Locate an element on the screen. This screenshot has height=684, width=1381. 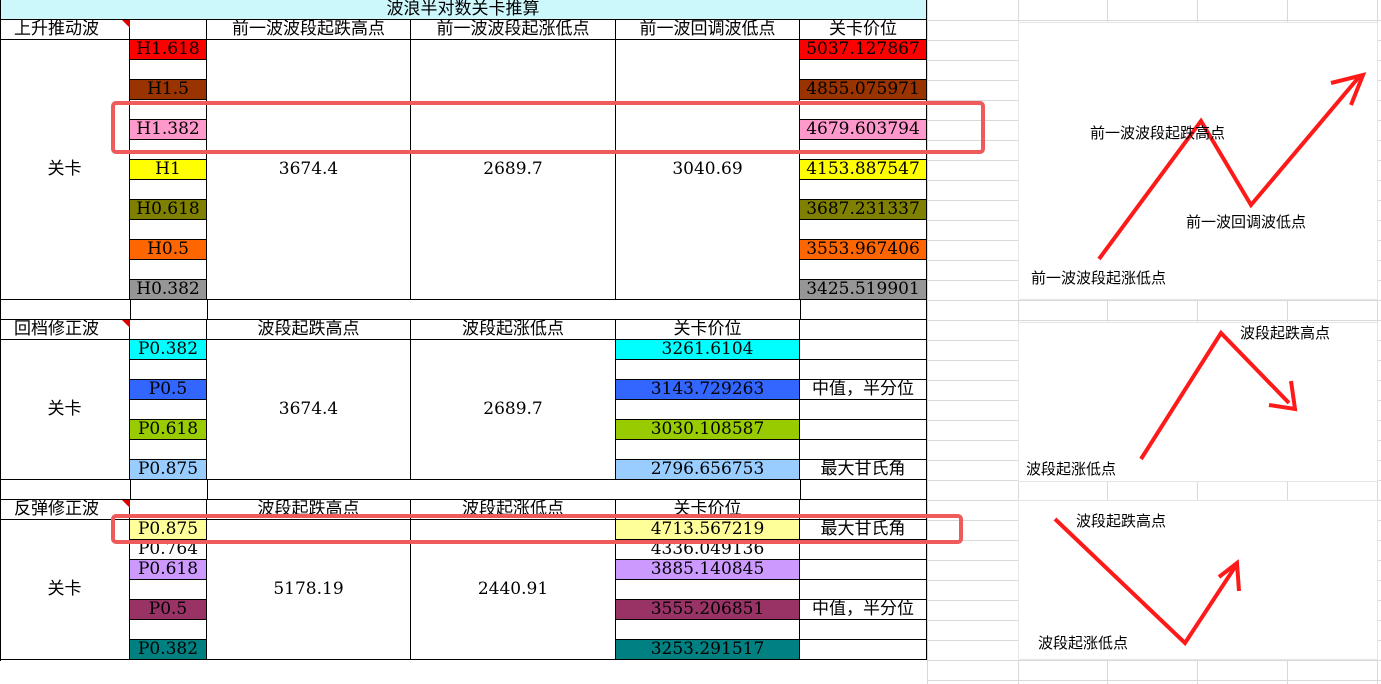
label-prev-high: 前一波波段起跌高点 is located at coordinates (1158, 133).